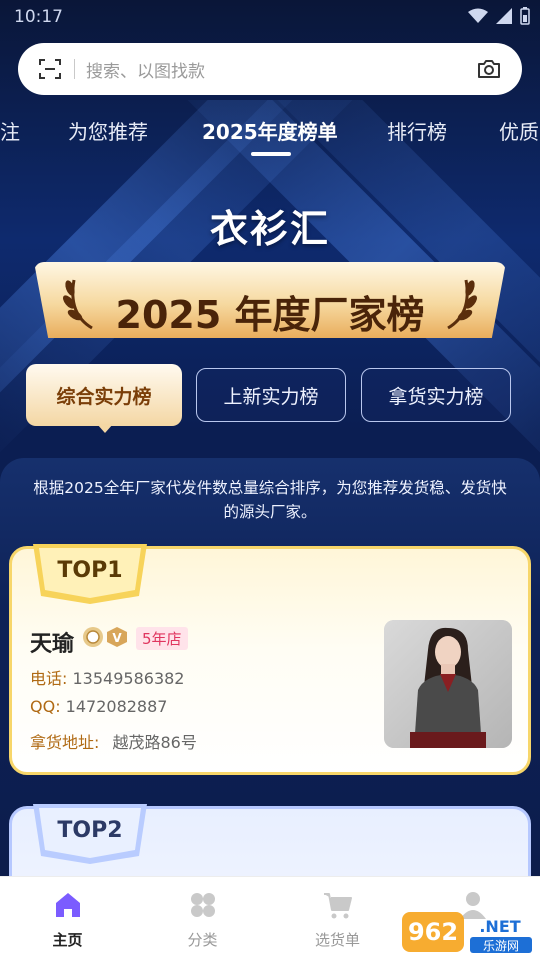  What do you see at coordinates (90, 570) in the screenshot?
I see `top-rank-label: TOP1` at bounding box center [90, 570].